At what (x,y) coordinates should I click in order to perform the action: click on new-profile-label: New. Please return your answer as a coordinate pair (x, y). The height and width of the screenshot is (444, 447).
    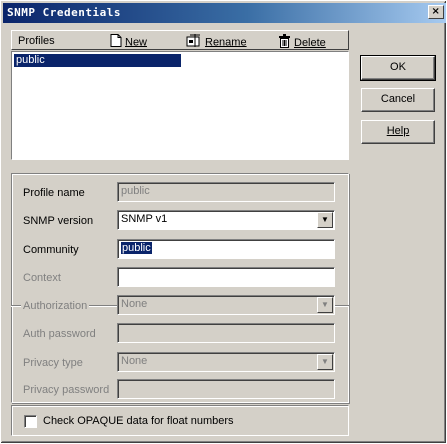
    Looking at the image, I should click on (136, 42).